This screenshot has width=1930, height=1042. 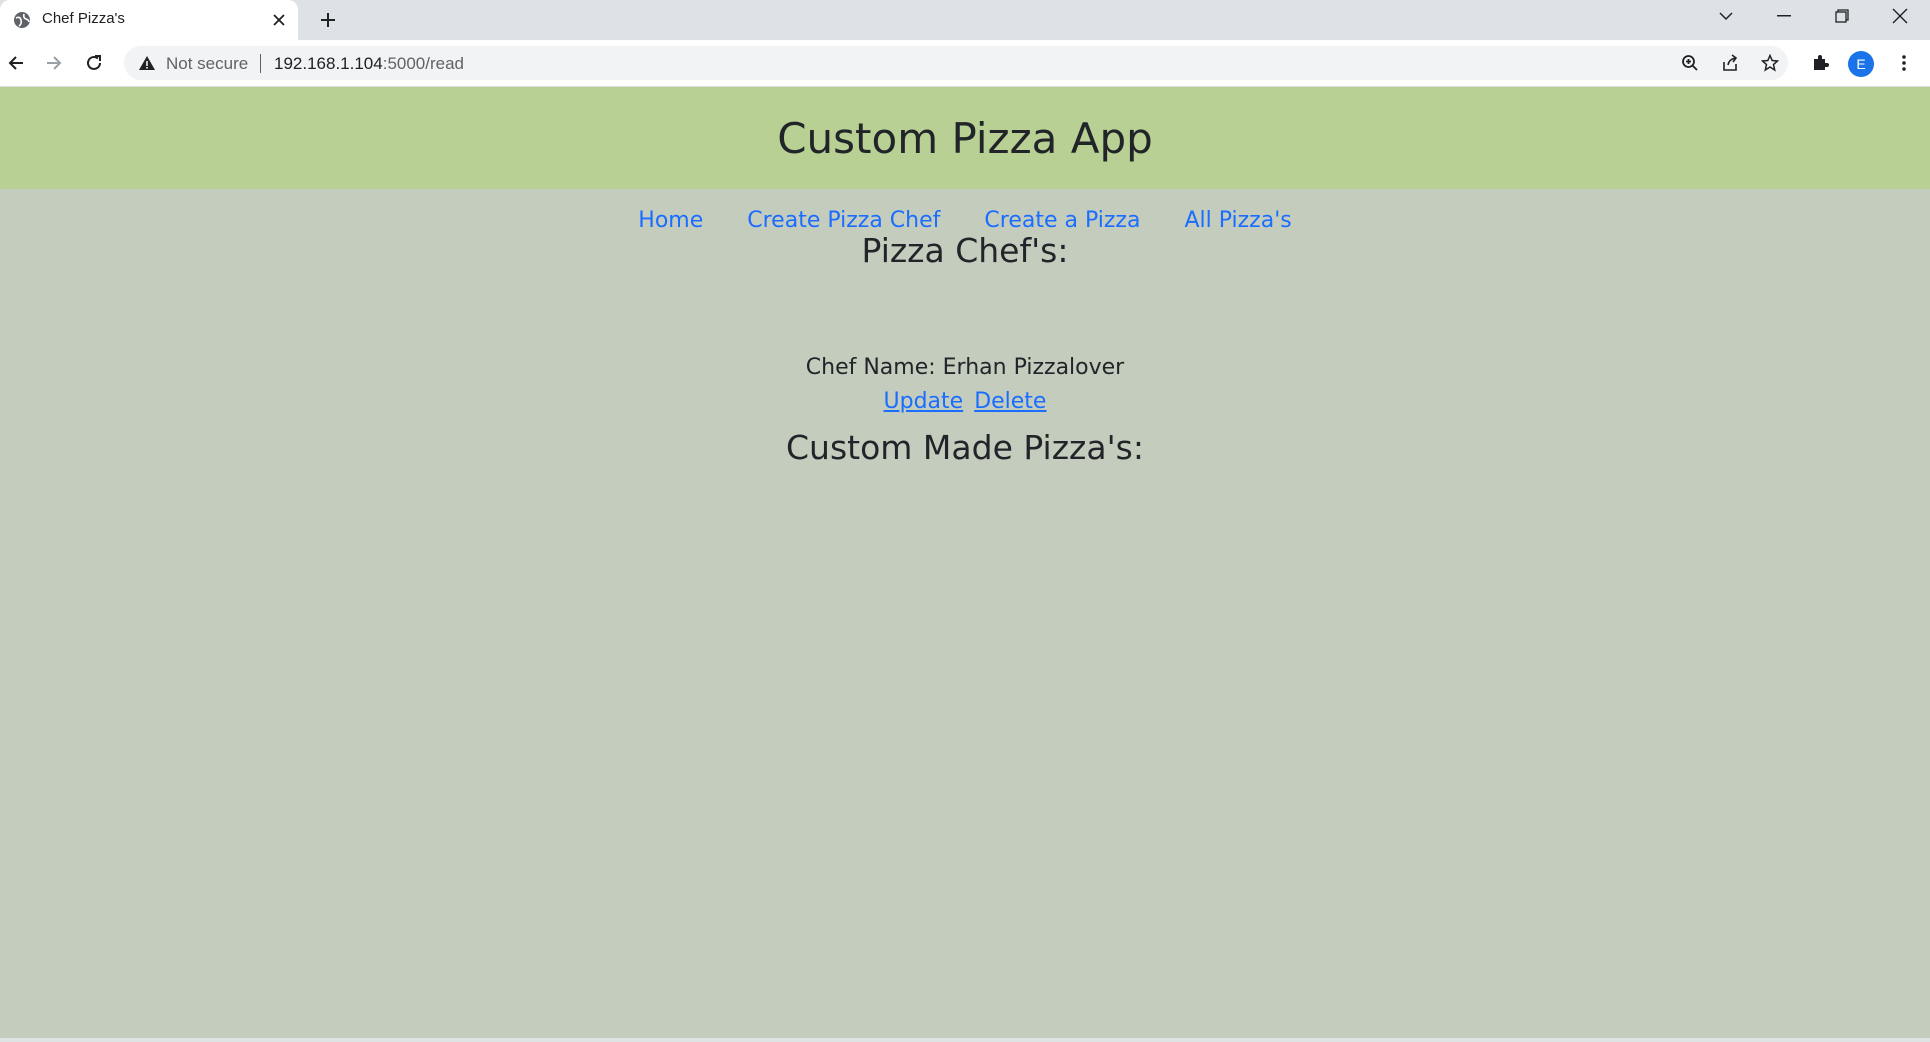 I want to click on url-host: 192.168.1.104, so click(x=328, y=63).